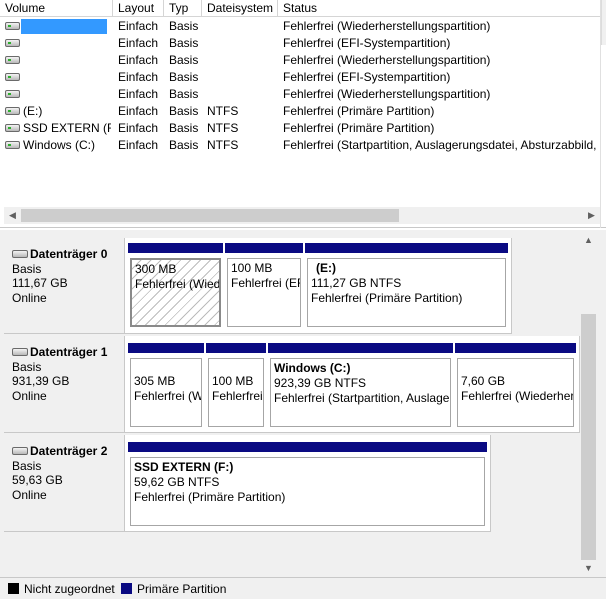  I want to click on vertical-scrollbar: ▲ ▼, so click(588, 404).